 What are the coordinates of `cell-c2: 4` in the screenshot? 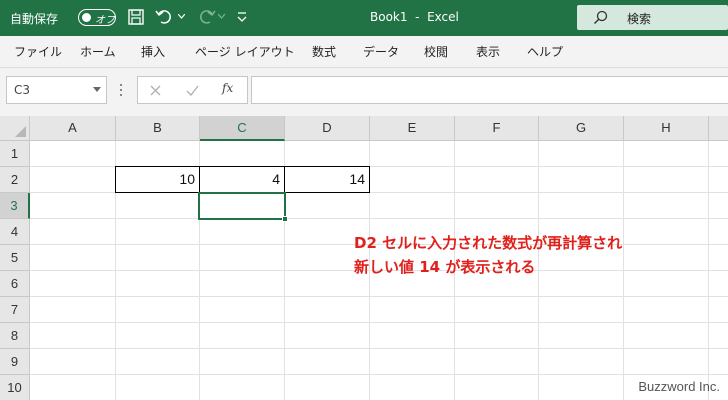 It's located at (242, 179).